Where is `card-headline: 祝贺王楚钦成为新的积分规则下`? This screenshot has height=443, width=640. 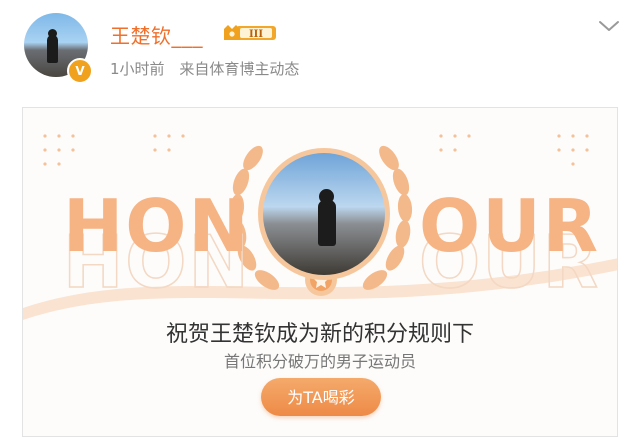 card-headline: 祝贺王楚钦成为新的积分规则下 is located at coordinates (319, 334).